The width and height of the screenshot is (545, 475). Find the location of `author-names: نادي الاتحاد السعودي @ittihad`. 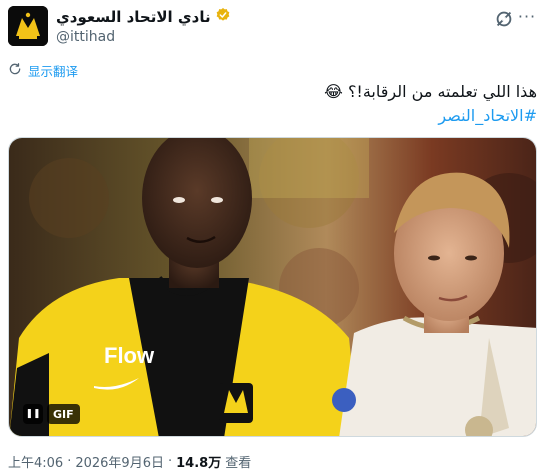

author-names: نادي الاتحاد السعودي @ittihad is located at coordinates (266, 26).